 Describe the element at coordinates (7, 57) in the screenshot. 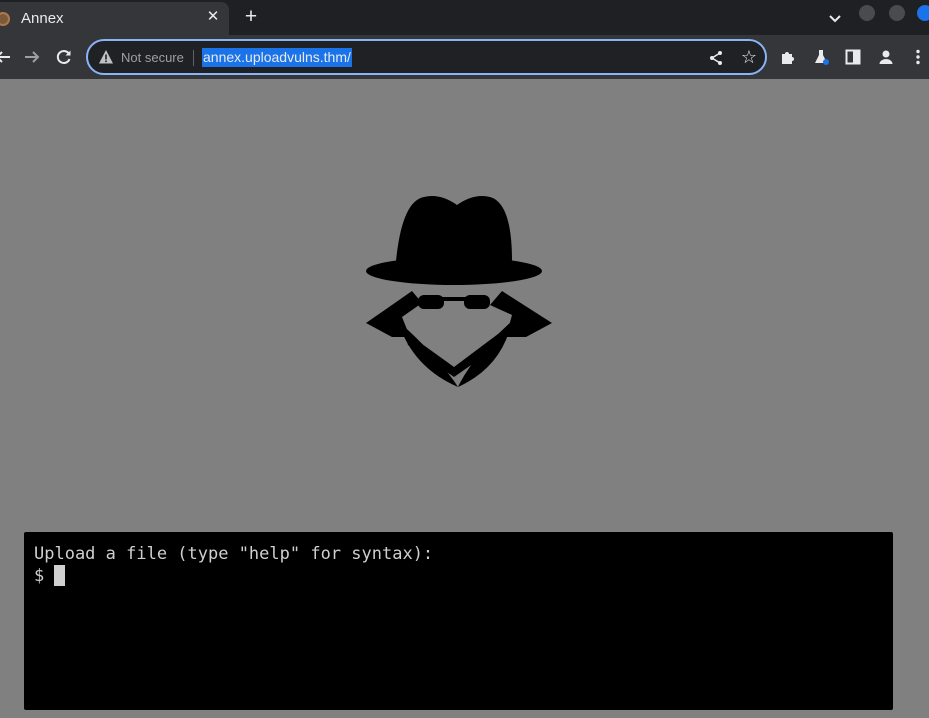

I see `back-arrow-icon` at that location.